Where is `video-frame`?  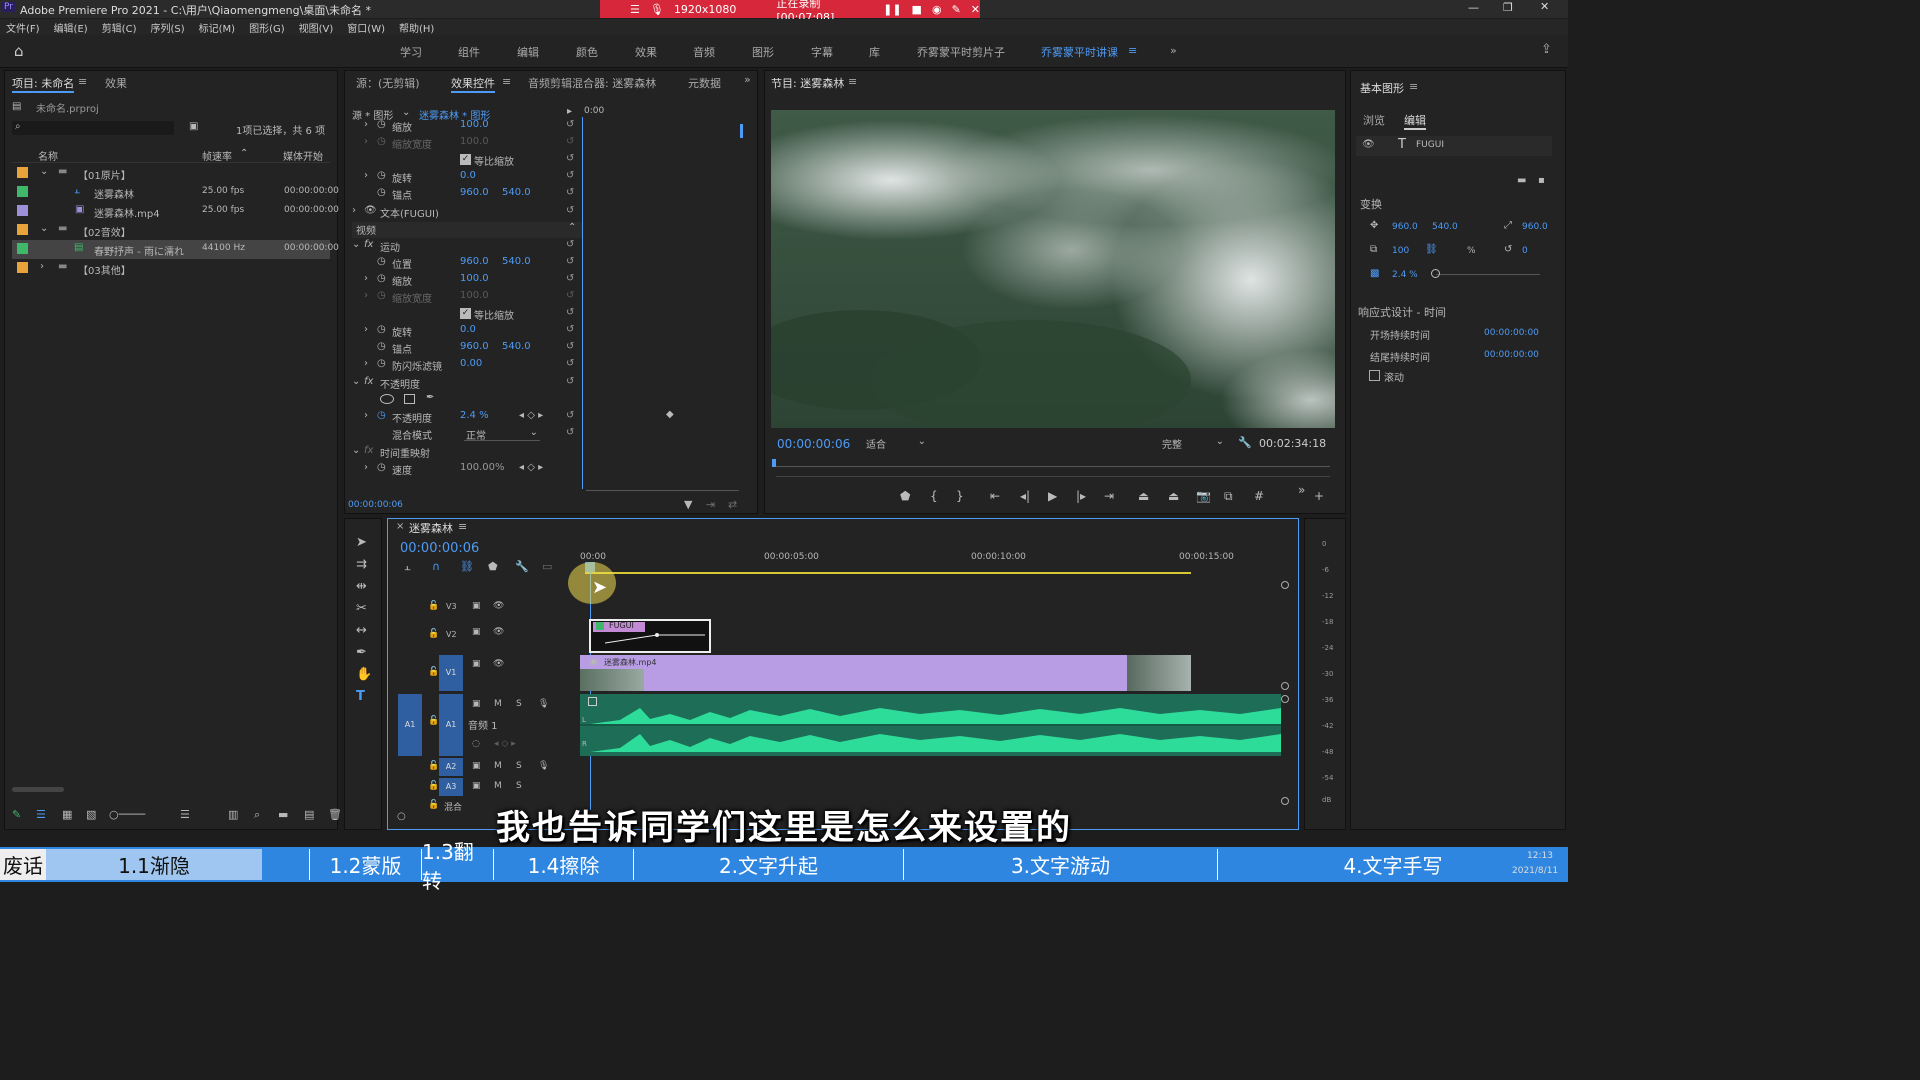 video-frame is located at coordinates (1053, 269).